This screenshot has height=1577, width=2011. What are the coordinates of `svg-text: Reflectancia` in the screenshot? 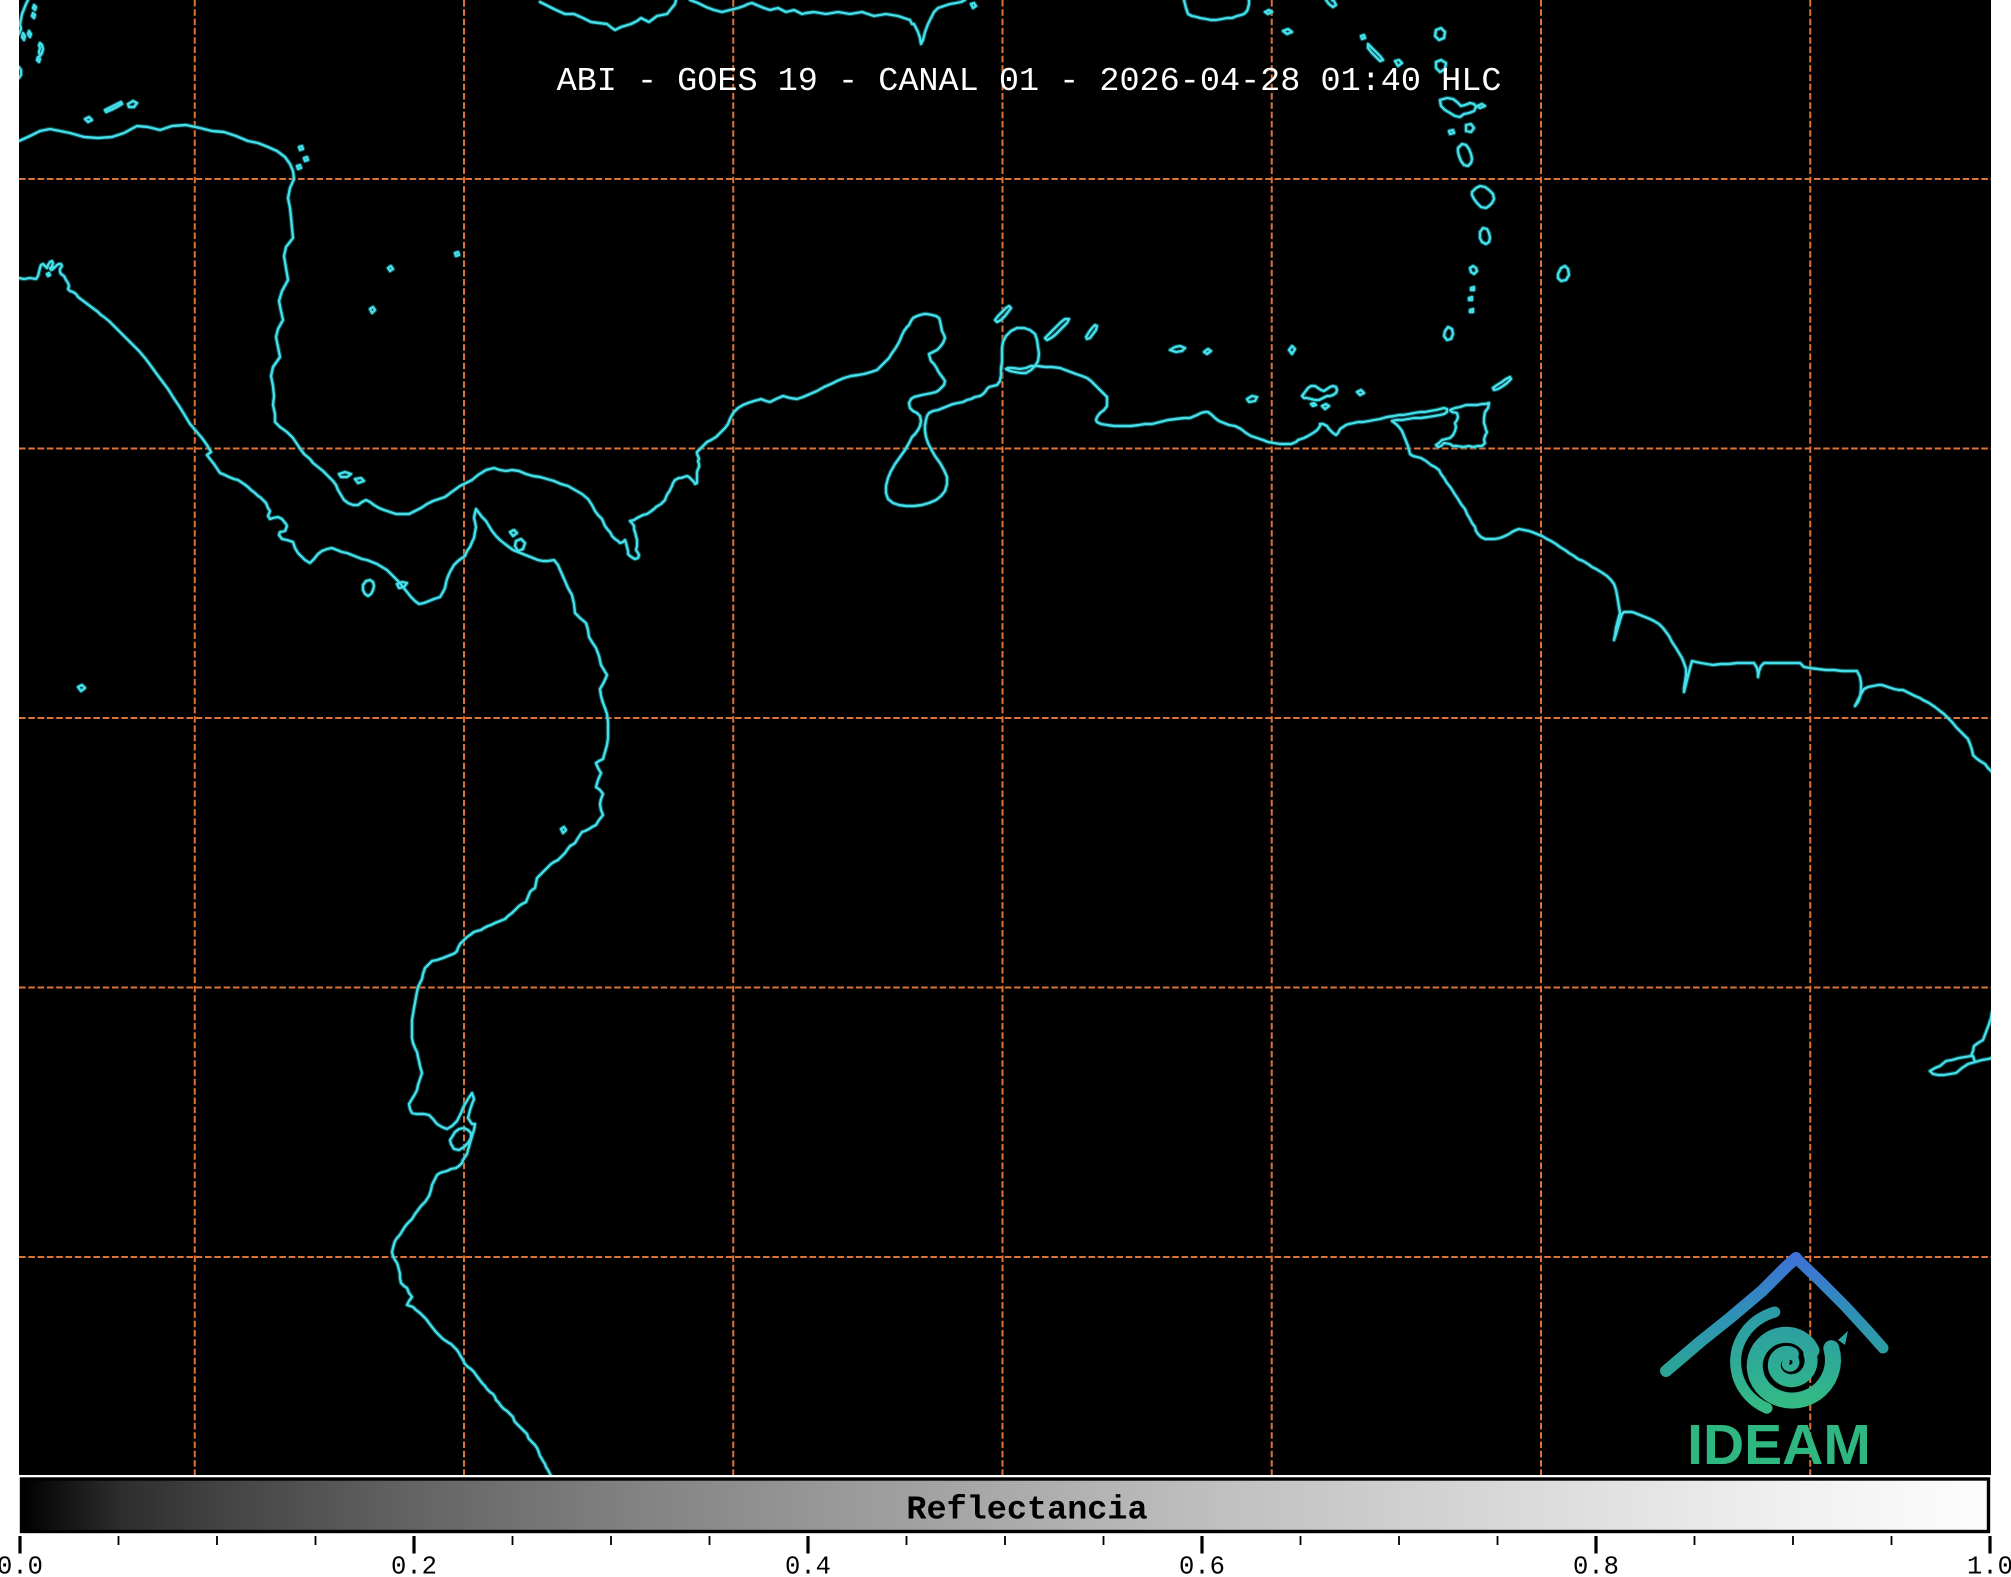 It's located at (1026, 1511).